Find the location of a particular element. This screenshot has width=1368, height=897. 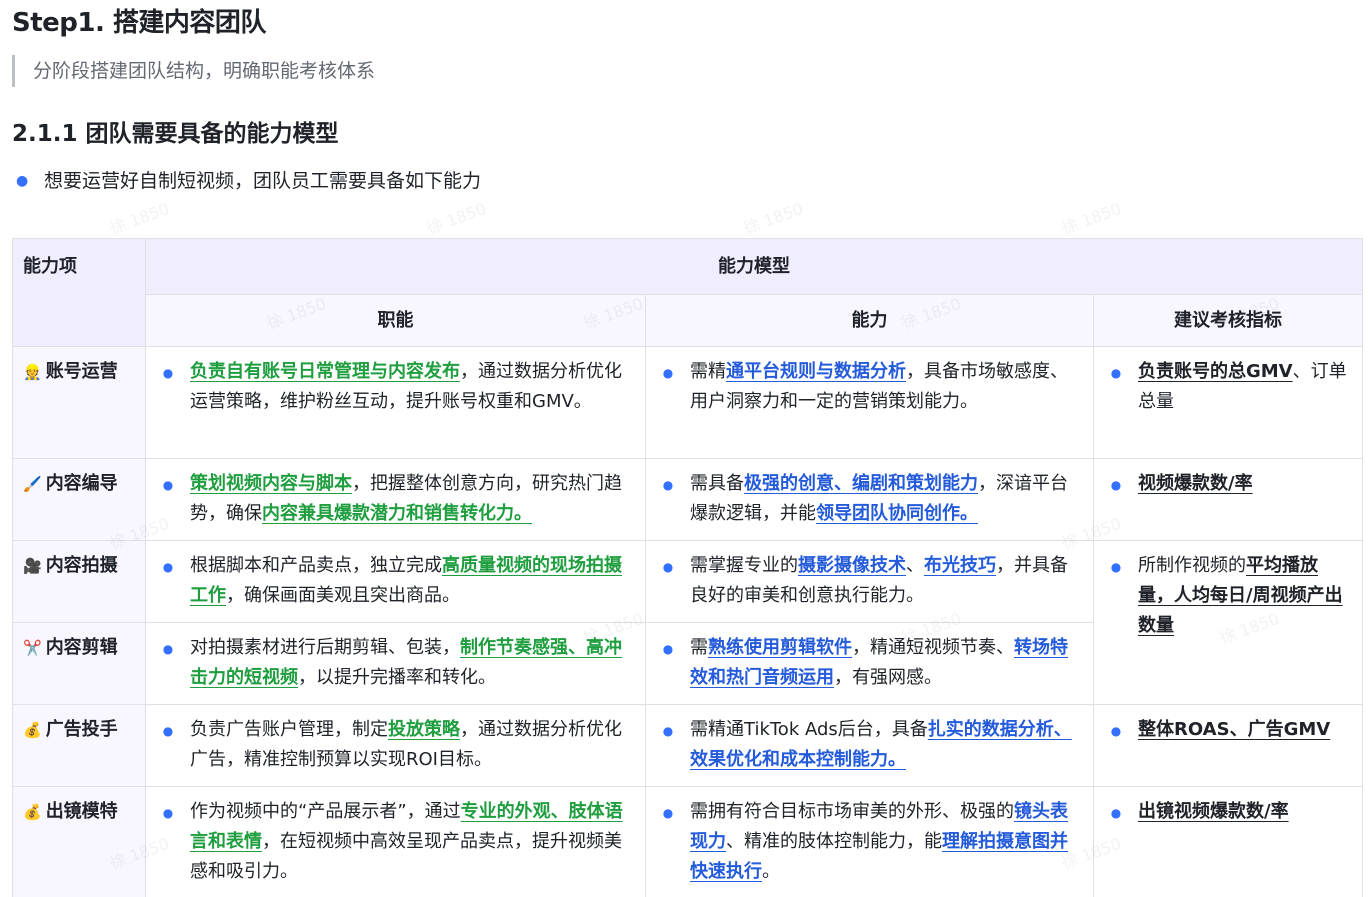

header-ability-item: 能力项 is located at coordinates (79, 292).